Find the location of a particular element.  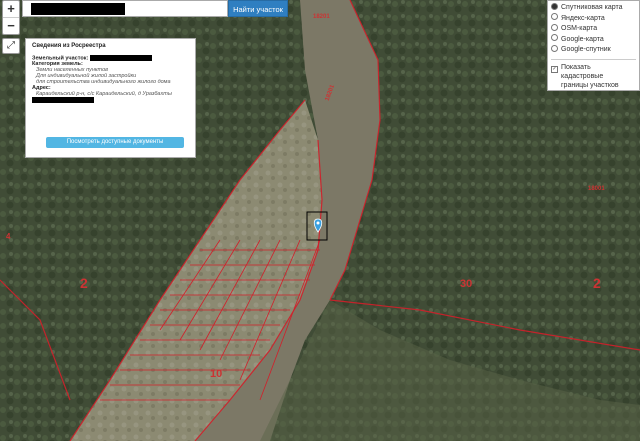

zoom-out-button: − is located at coordinates (11, 26).